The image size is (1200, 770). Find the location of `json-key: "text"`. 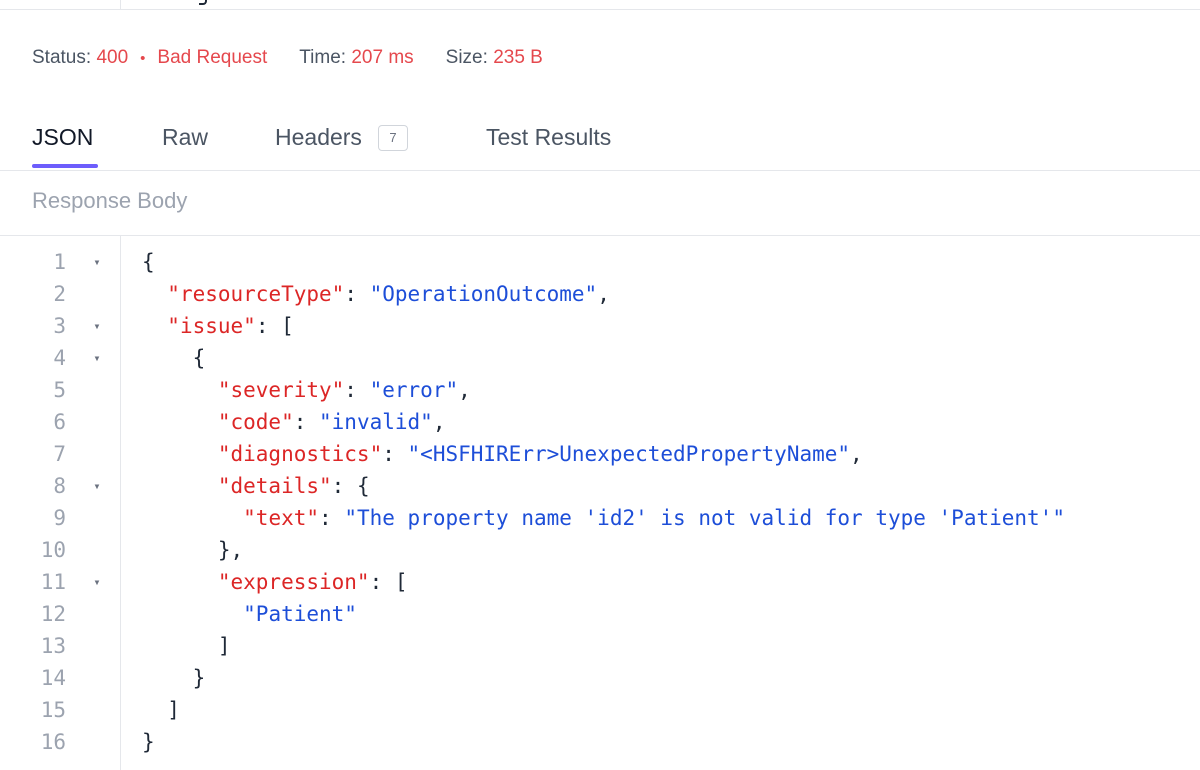

json-key: "text" is located at coordinates (281, 518).